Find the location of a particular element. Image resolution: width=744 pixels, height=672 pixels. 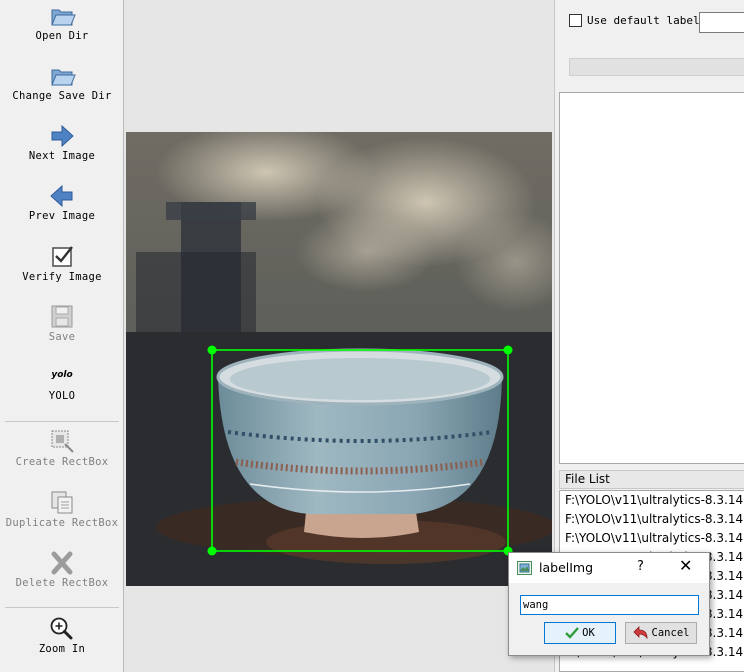

delete-rectbox-label: Delete RectBox is located at coordinates (62, 583).